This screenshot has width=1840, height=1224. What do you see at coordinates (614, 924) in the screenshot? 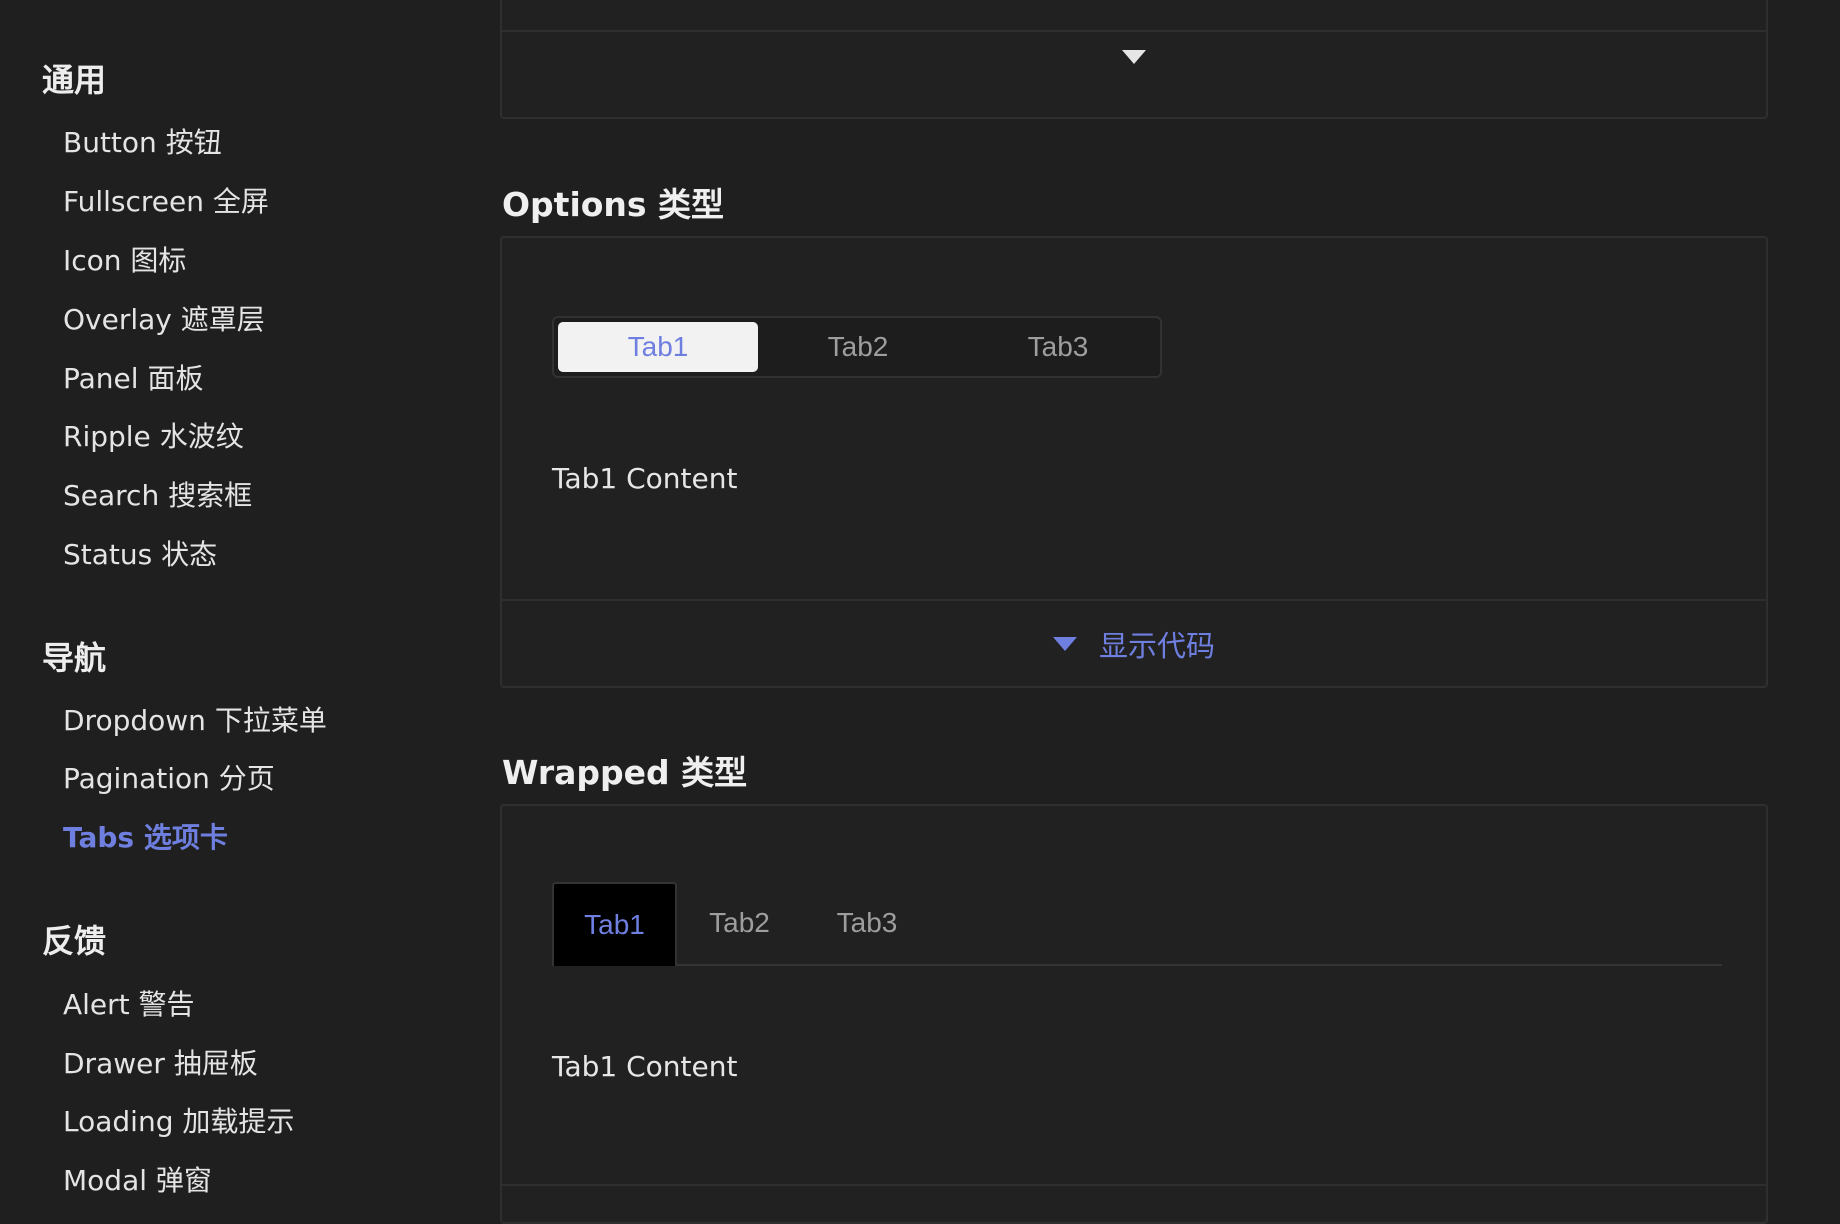
I see `wrapped-tab-1: Tab1` at bounding box center [614, 924].